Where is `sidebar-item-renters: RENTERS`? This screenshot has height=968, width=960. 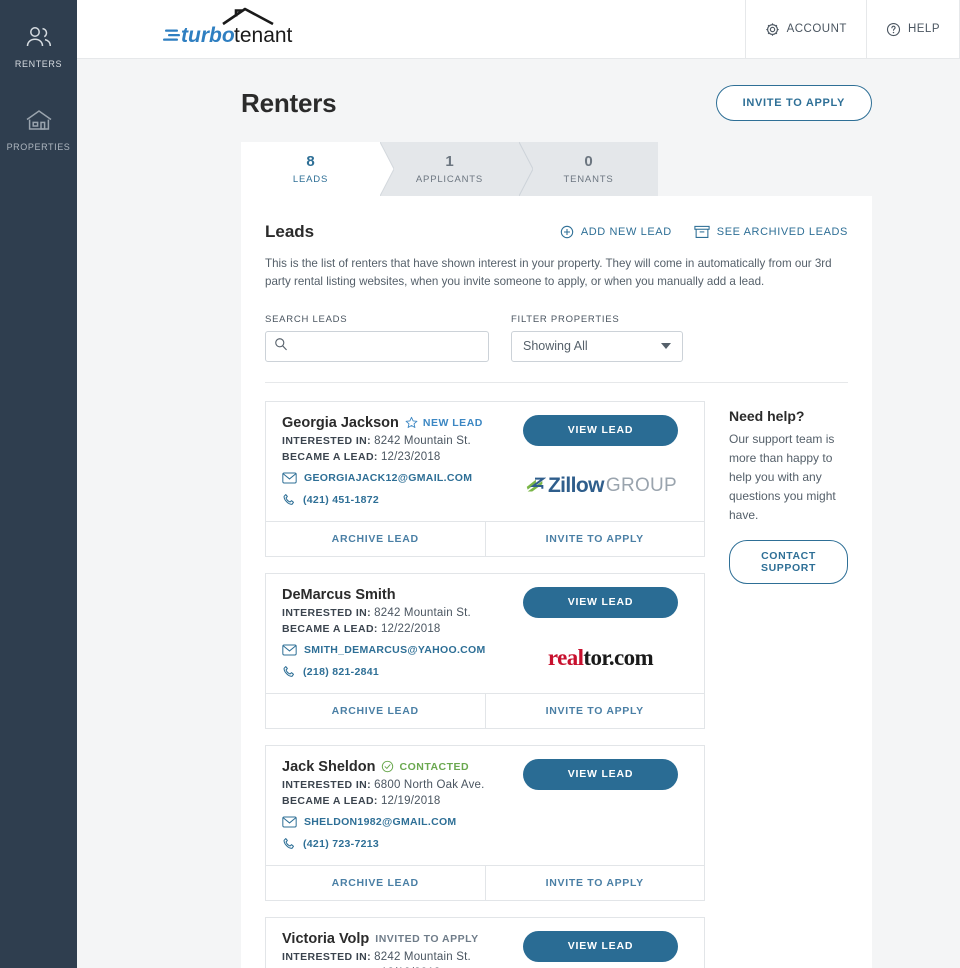 sidebar-item-renters: RENTERS is located at coordinates (38, 46).